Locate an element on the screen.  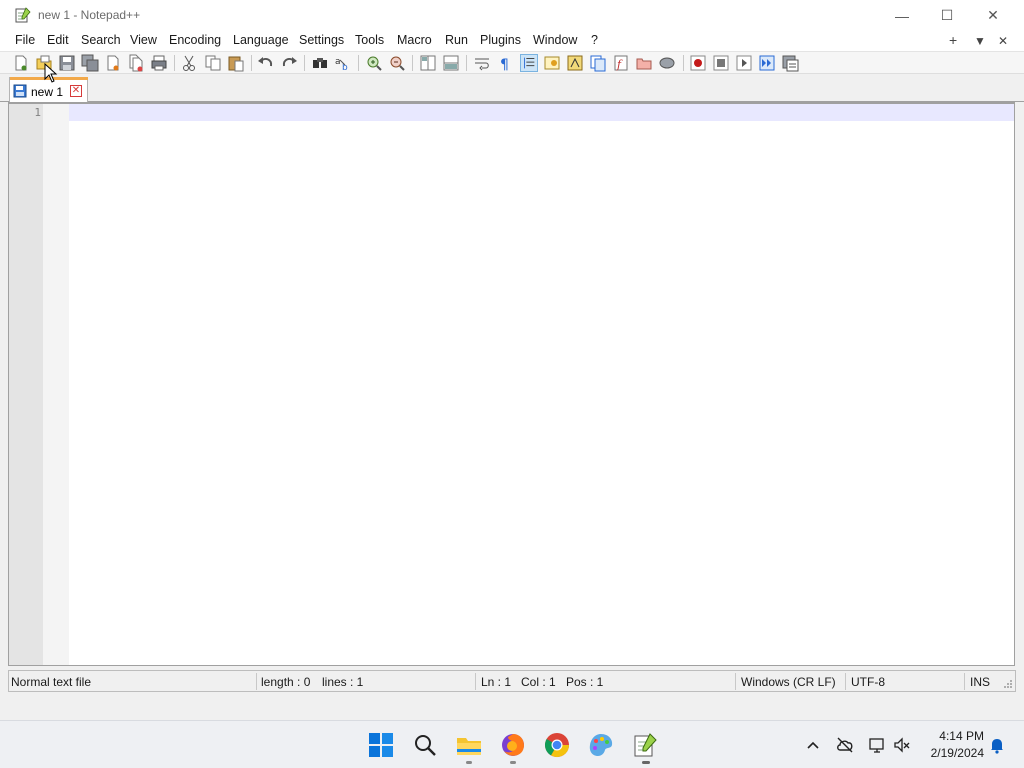
indent-guide-icon is located at coordinates (529, 63).